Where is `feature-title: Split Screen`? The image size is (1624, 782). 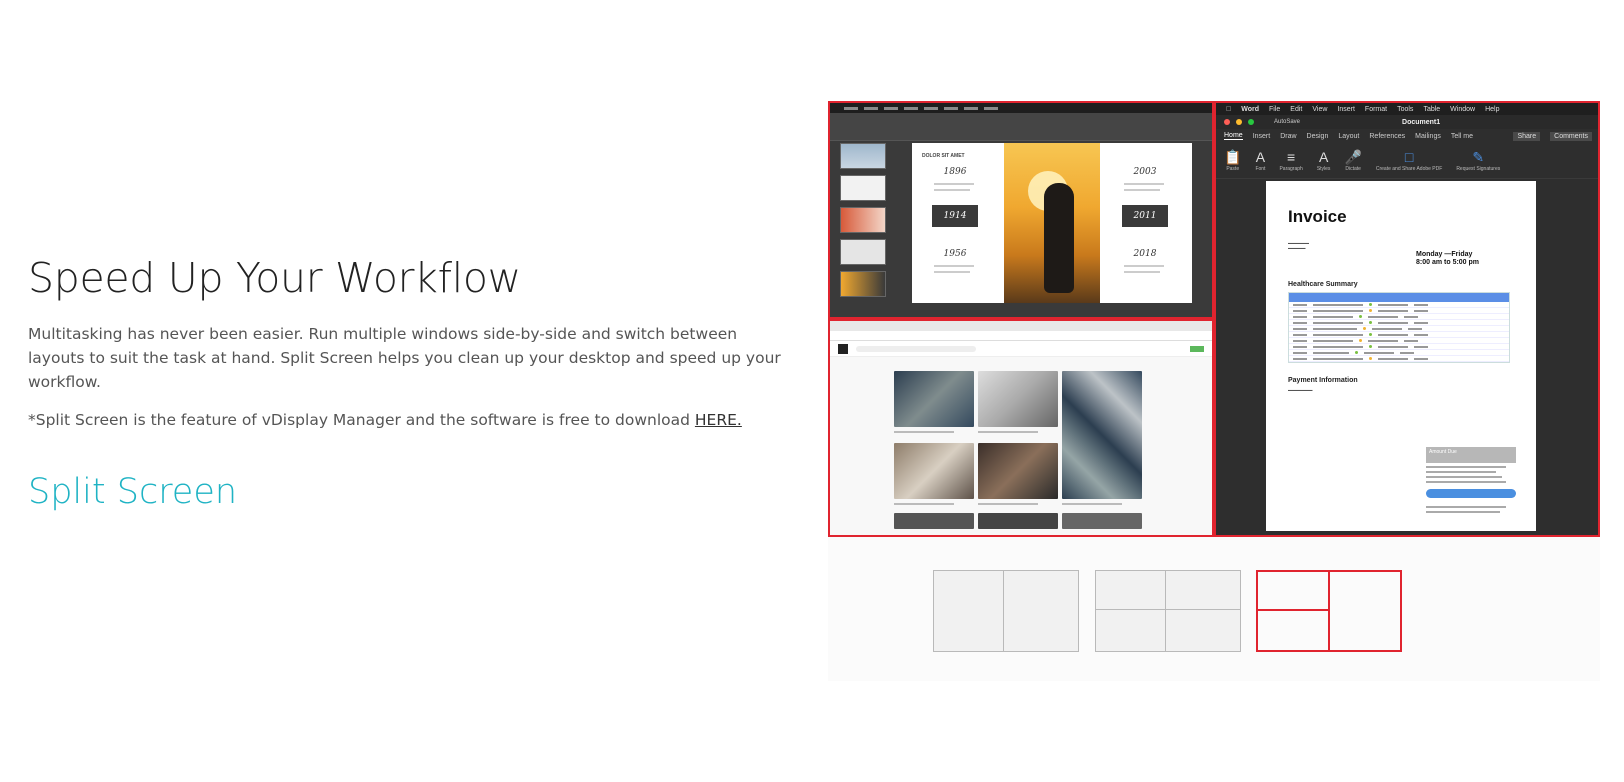 feature-title: Split Screen is located at coordinates (133, 492).